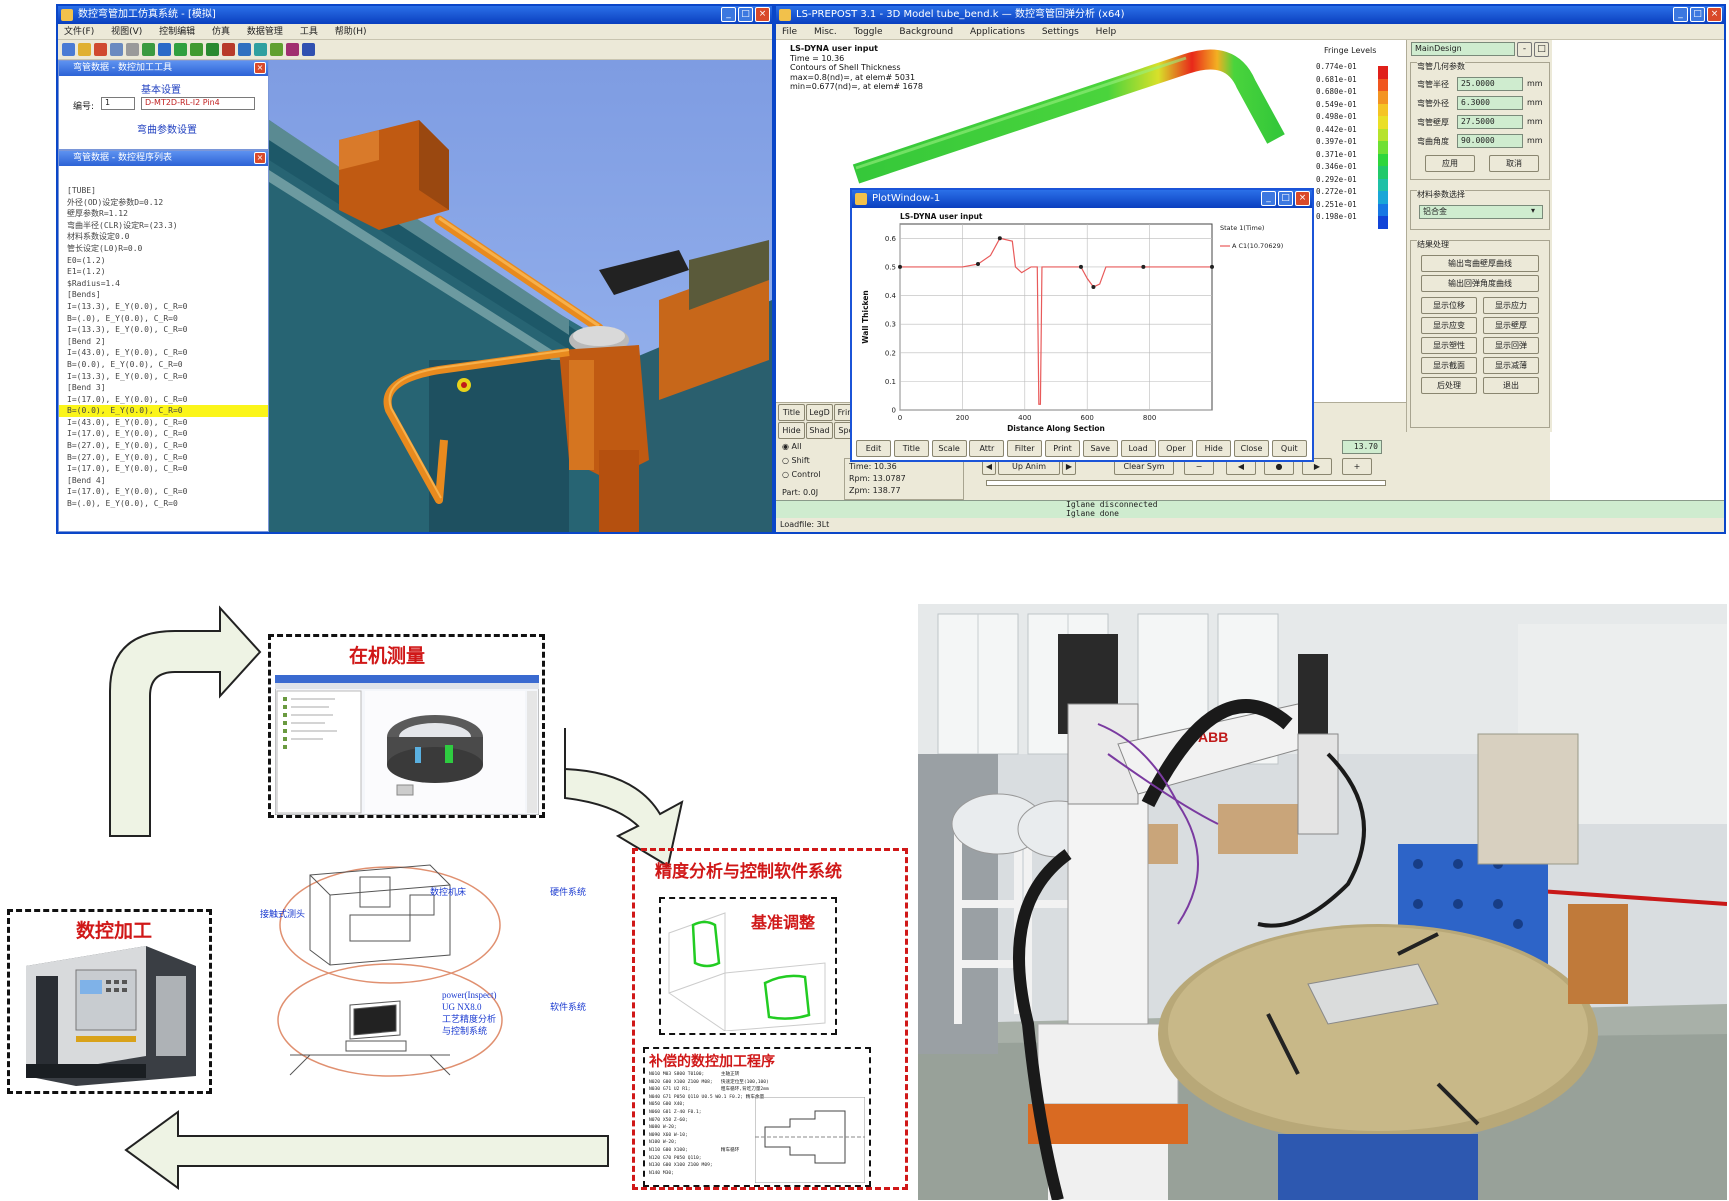  What do you see at coordinates (1138, 448) in the screenshot?
I see `plot-button: Load` at bounding box center [1138, 448].